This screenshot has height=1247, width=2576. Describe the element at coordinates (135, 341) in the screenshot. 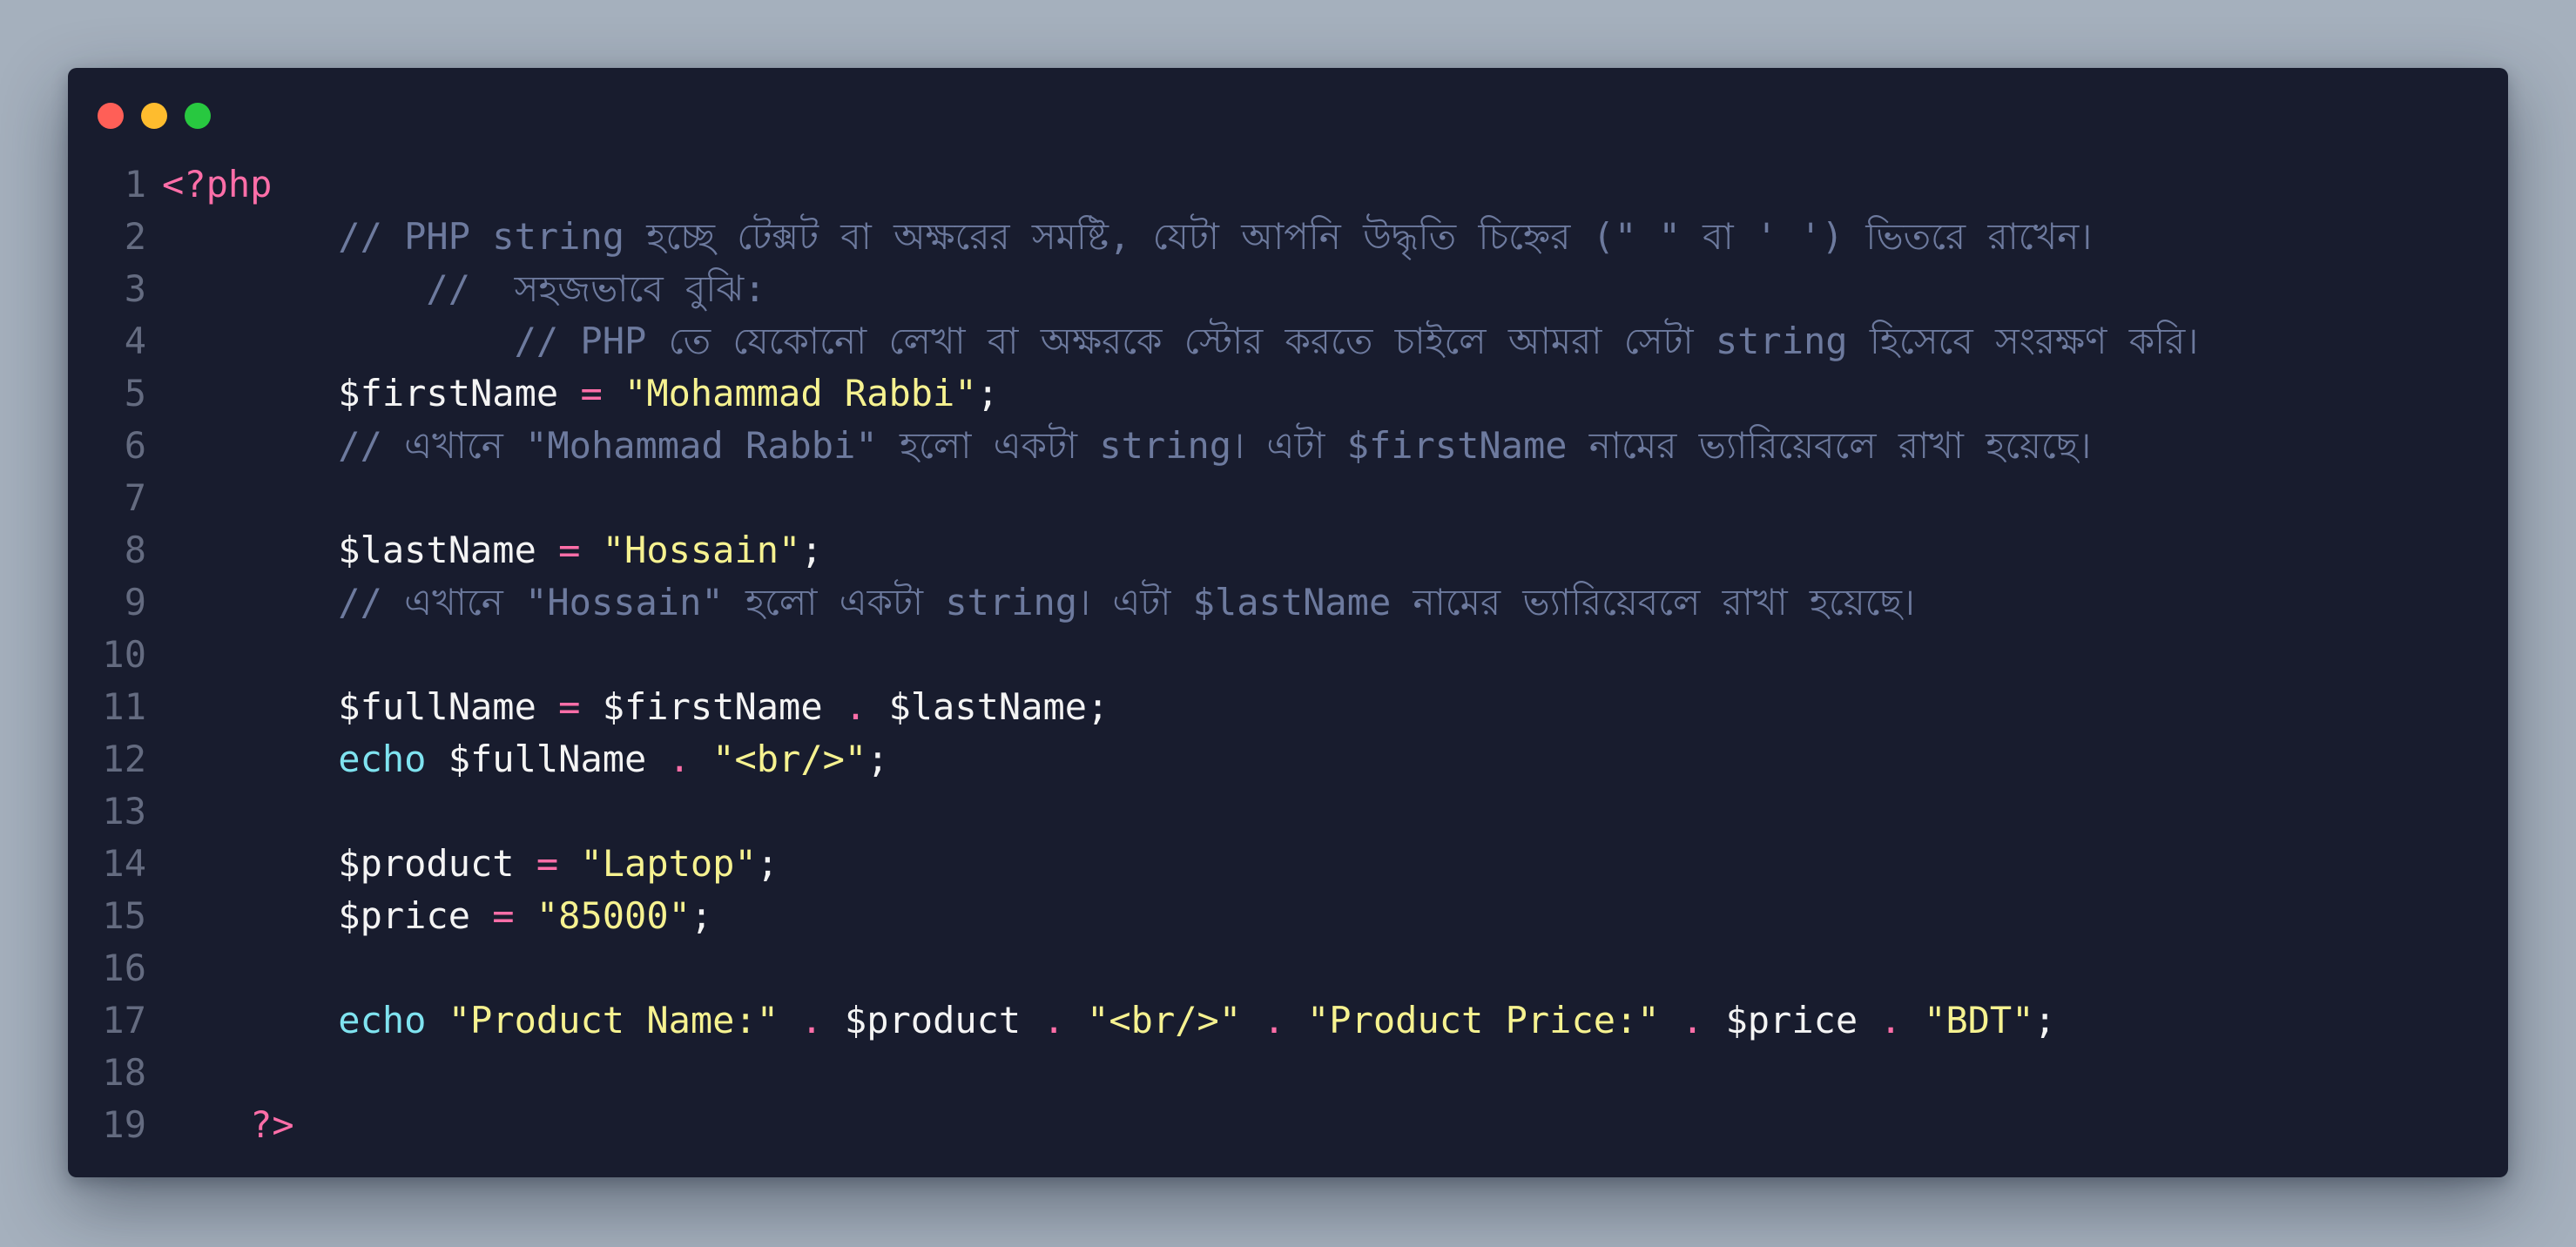

I see `line-number: 4` at that location.